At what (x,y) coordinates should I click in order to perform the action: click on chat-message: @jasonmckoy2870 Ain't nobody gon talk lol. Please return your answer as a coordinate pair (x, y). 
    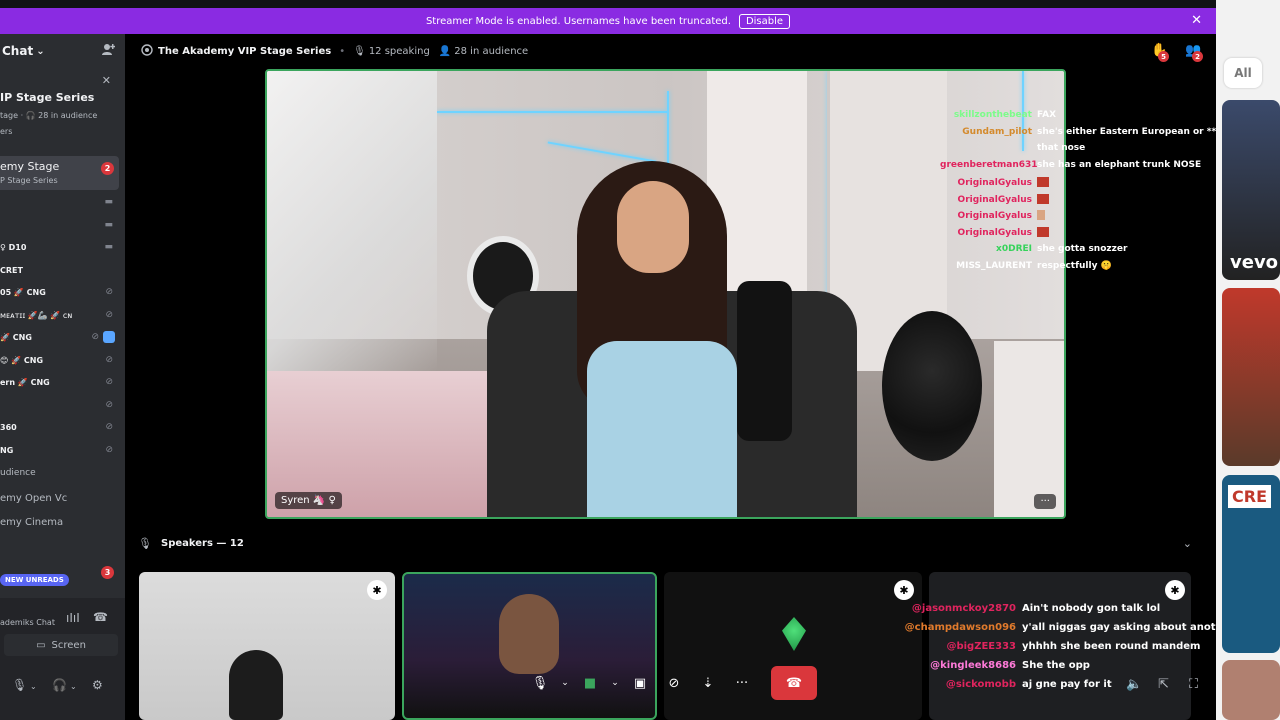
    Looking at the image, I should click on (1036, 608).